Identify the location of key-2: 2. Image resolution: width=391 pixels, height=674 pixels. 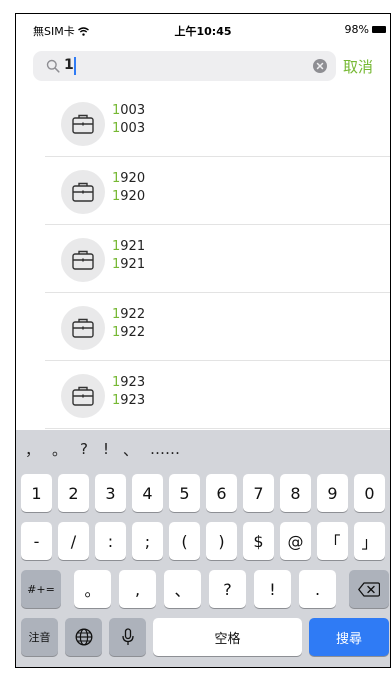
(73, 493).